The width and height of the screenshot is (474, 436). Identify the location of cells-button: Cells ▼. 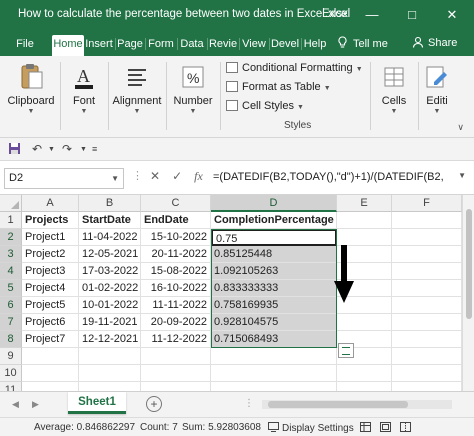
(394, 88).